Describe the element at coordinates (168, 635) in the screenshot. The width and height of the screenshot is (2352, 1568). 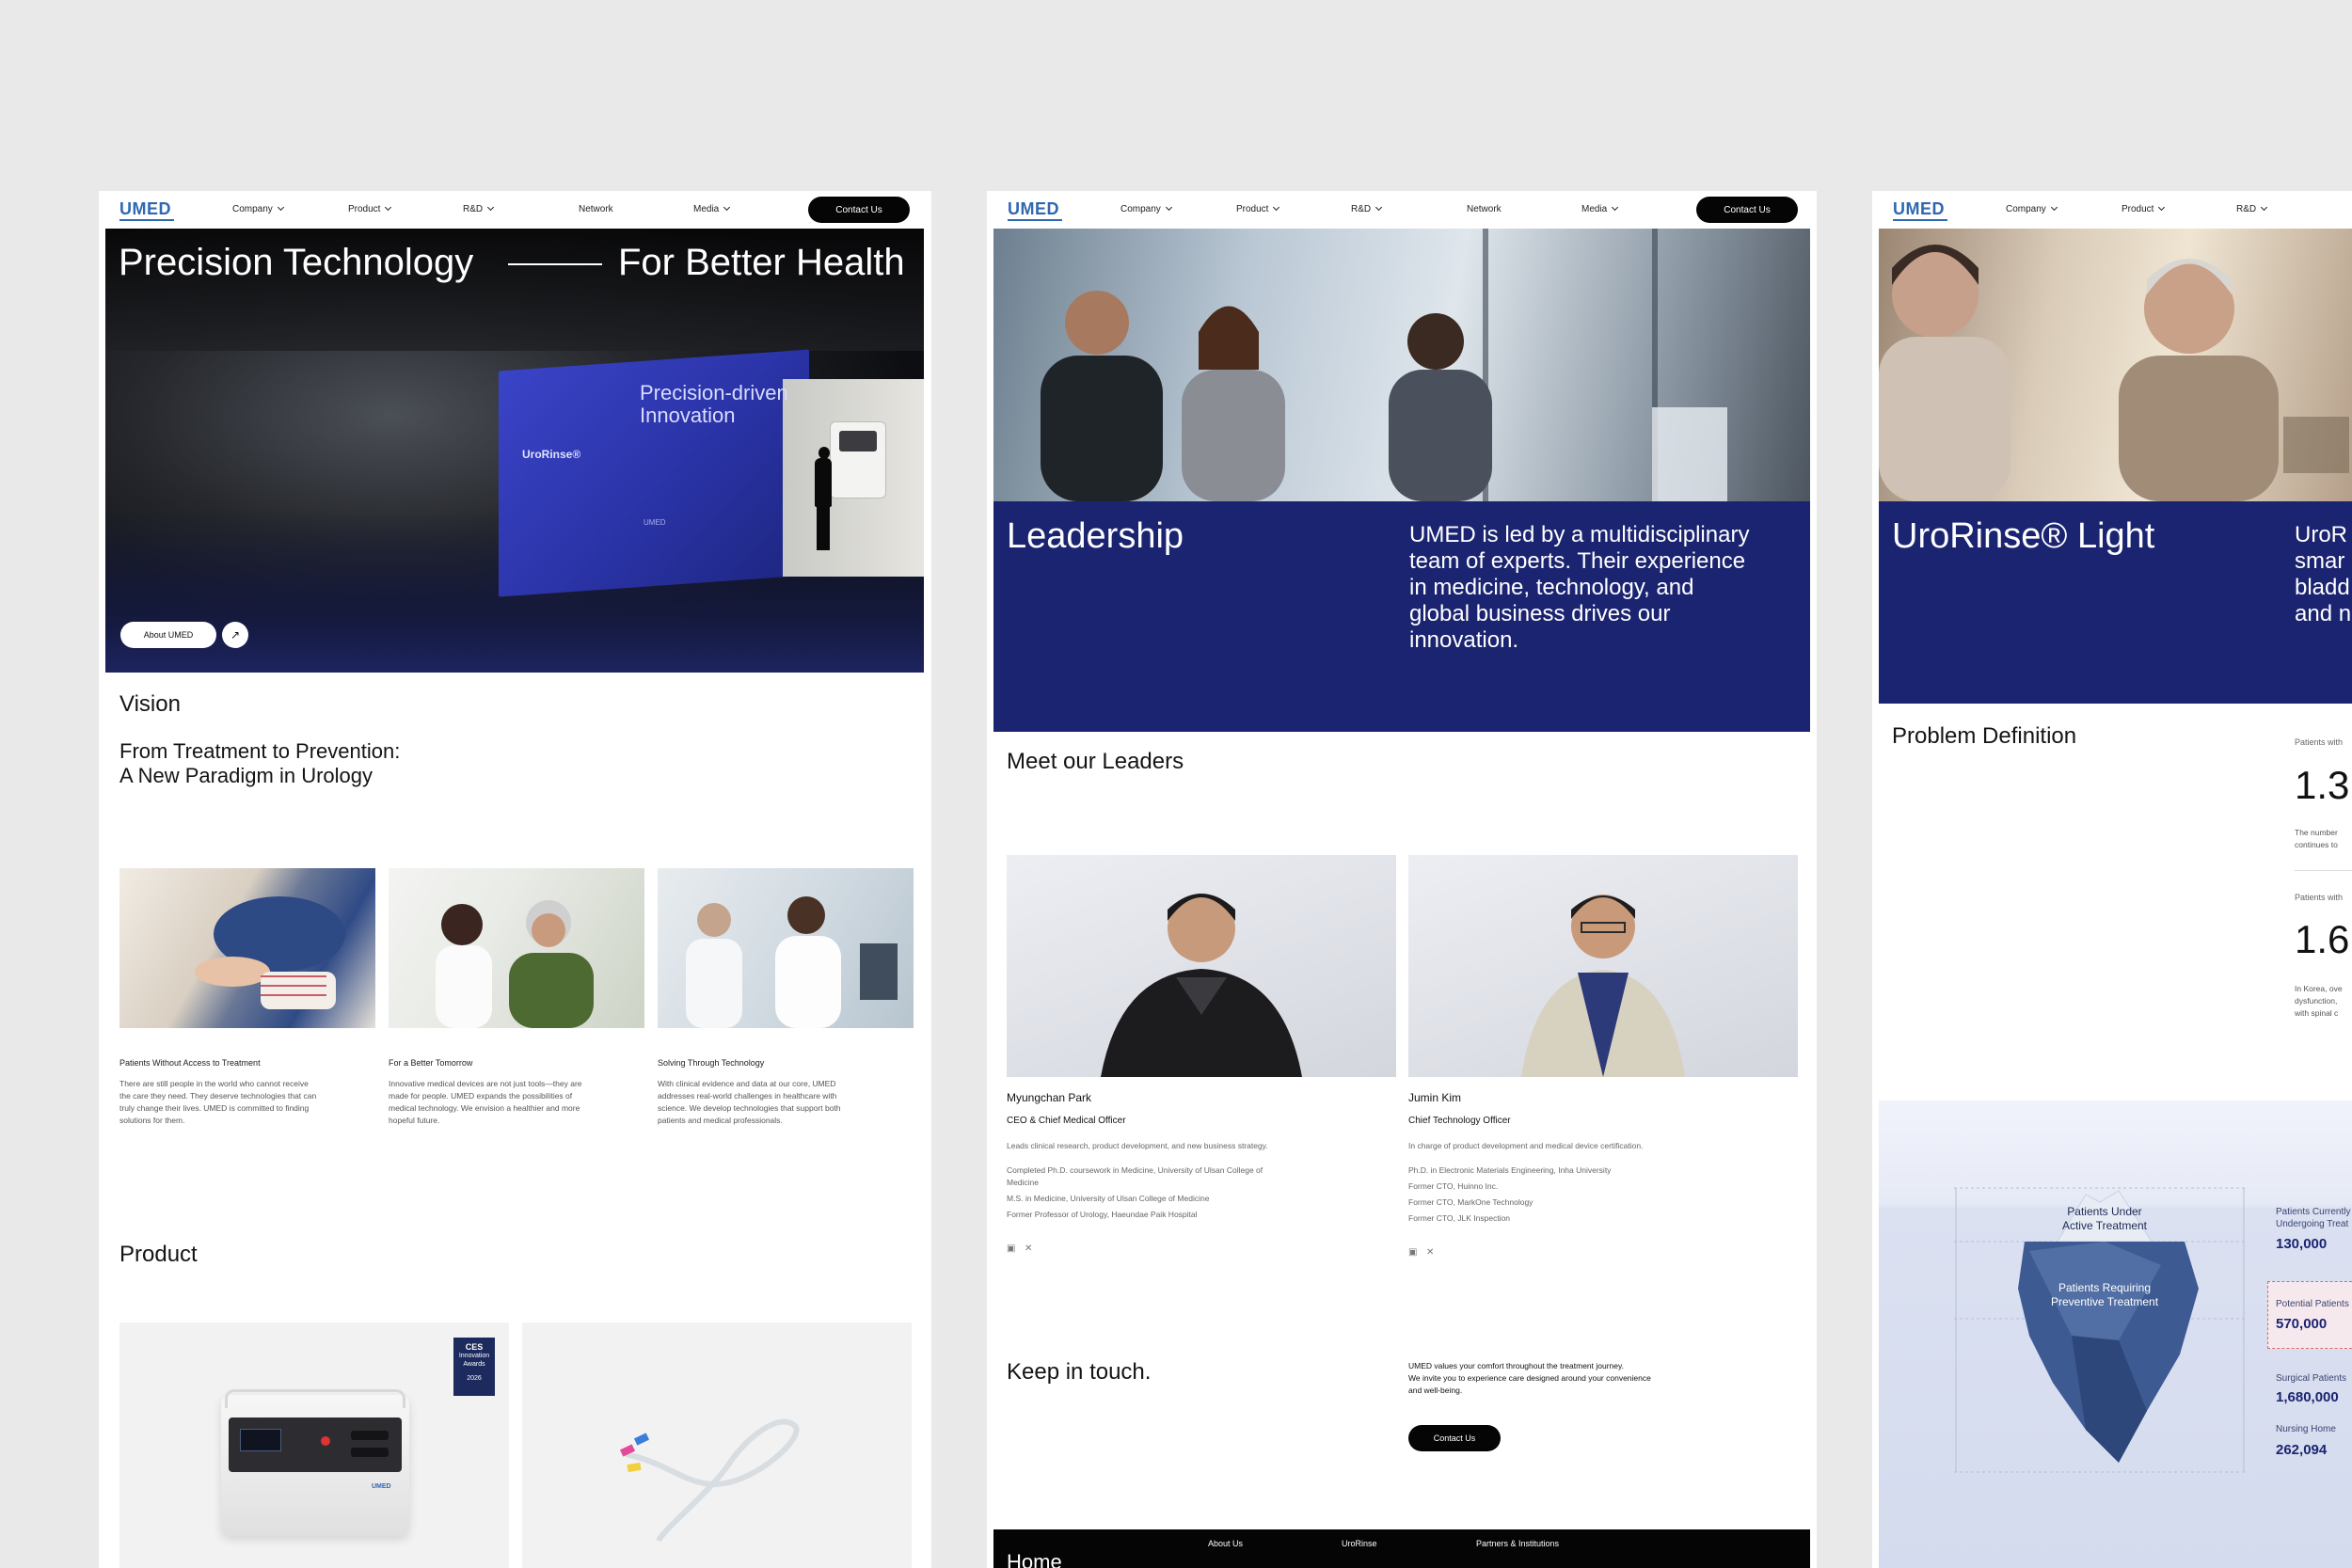
I see `about-umed-button: About UMED` at that location.